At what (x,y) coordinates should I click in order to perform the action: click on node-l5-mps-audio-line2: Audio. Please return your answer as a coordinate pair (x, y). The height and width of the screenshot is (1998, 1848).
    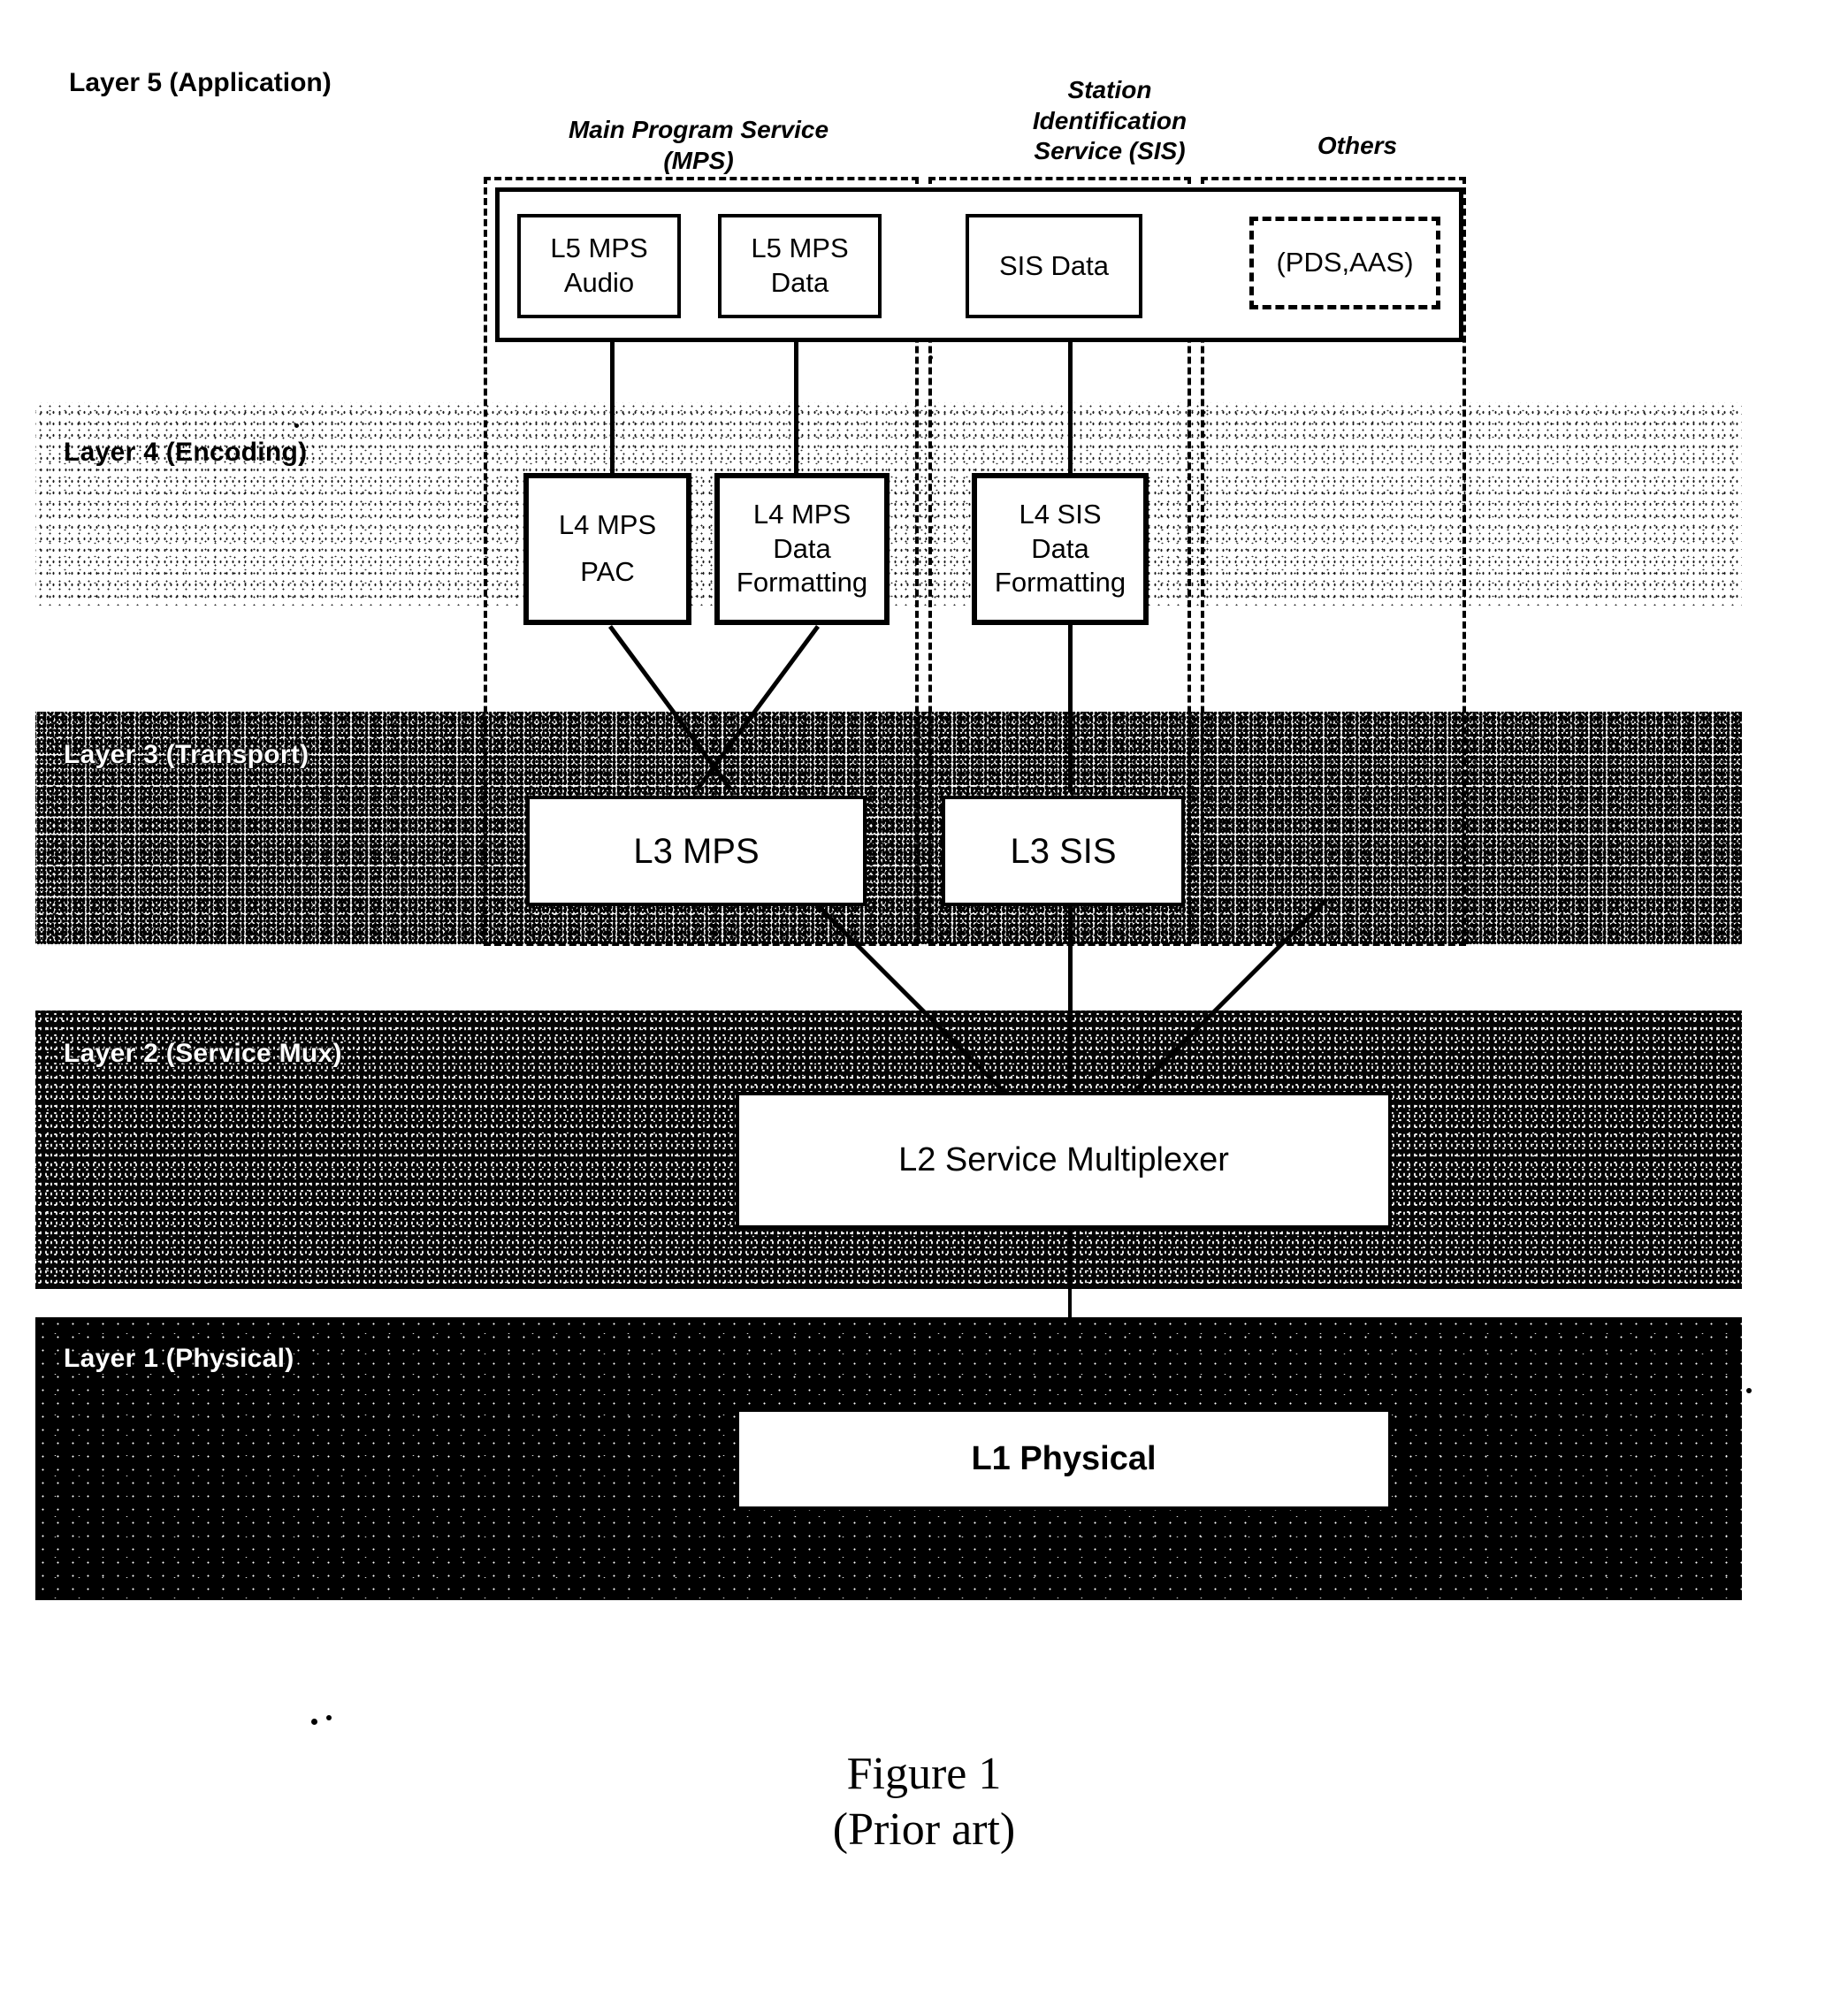
    Looking at the image, I should click on (599, 282).